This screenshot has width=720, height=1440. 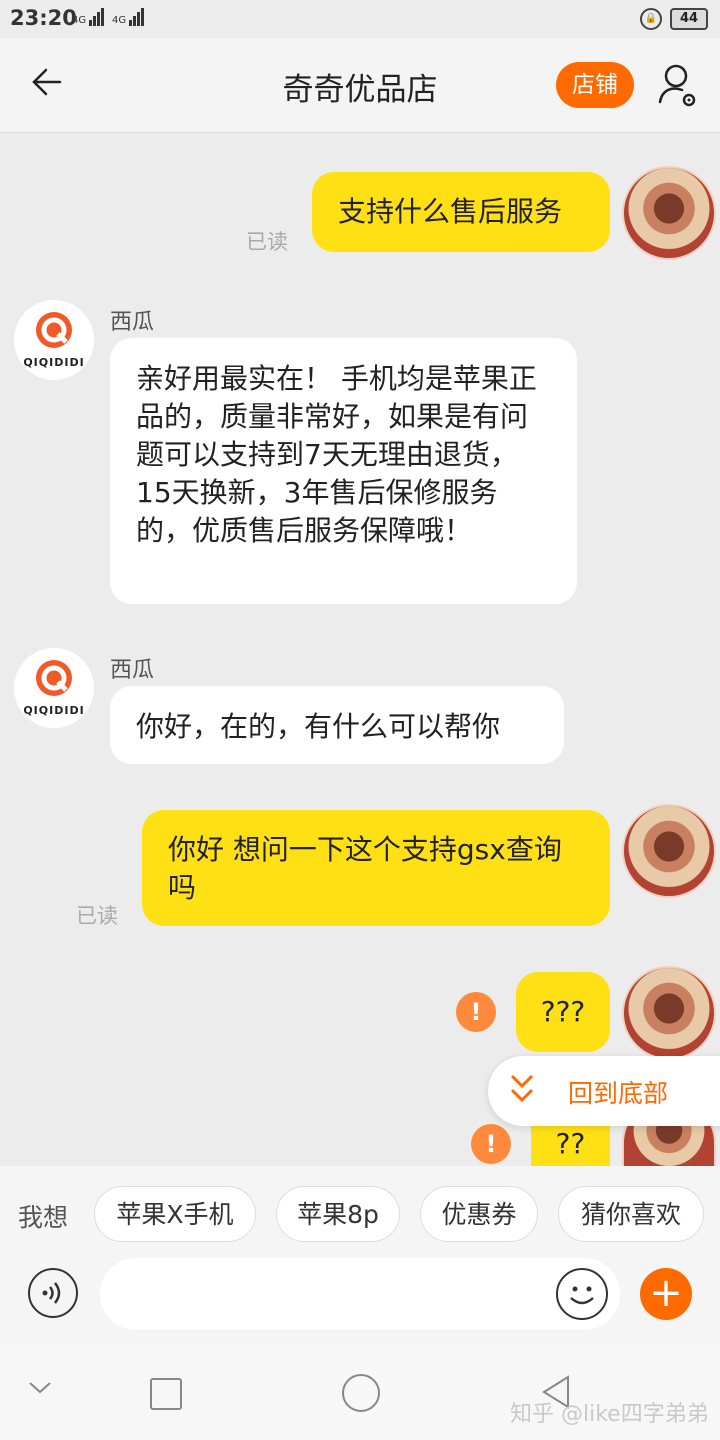 What do you see at coordinates (360, 1294) in the screenshot?
I see `message-input` at bounding box center [360, 1294].